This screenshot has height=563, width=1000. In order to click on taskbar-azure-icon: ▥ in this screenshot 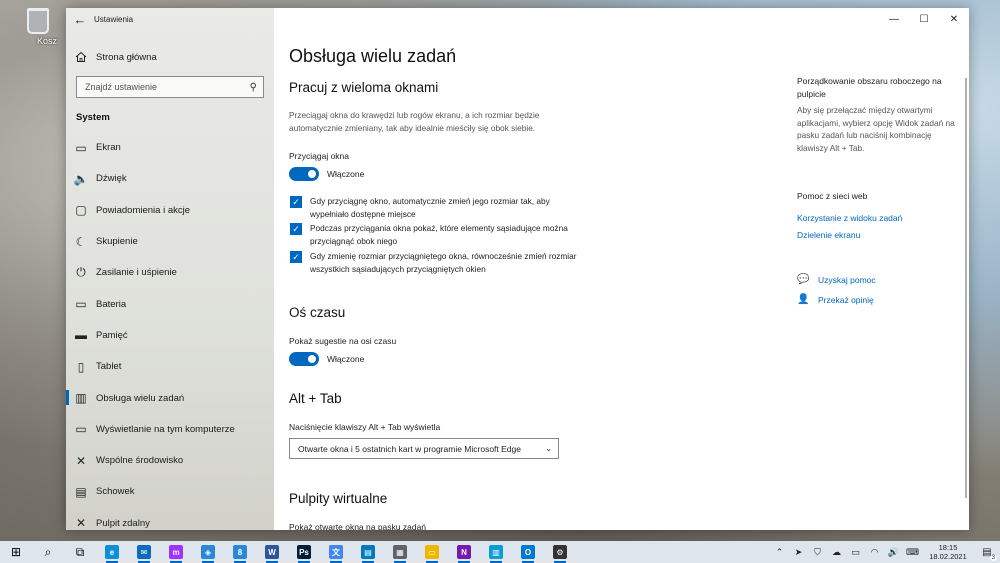, I will do `click(496, 552)`.